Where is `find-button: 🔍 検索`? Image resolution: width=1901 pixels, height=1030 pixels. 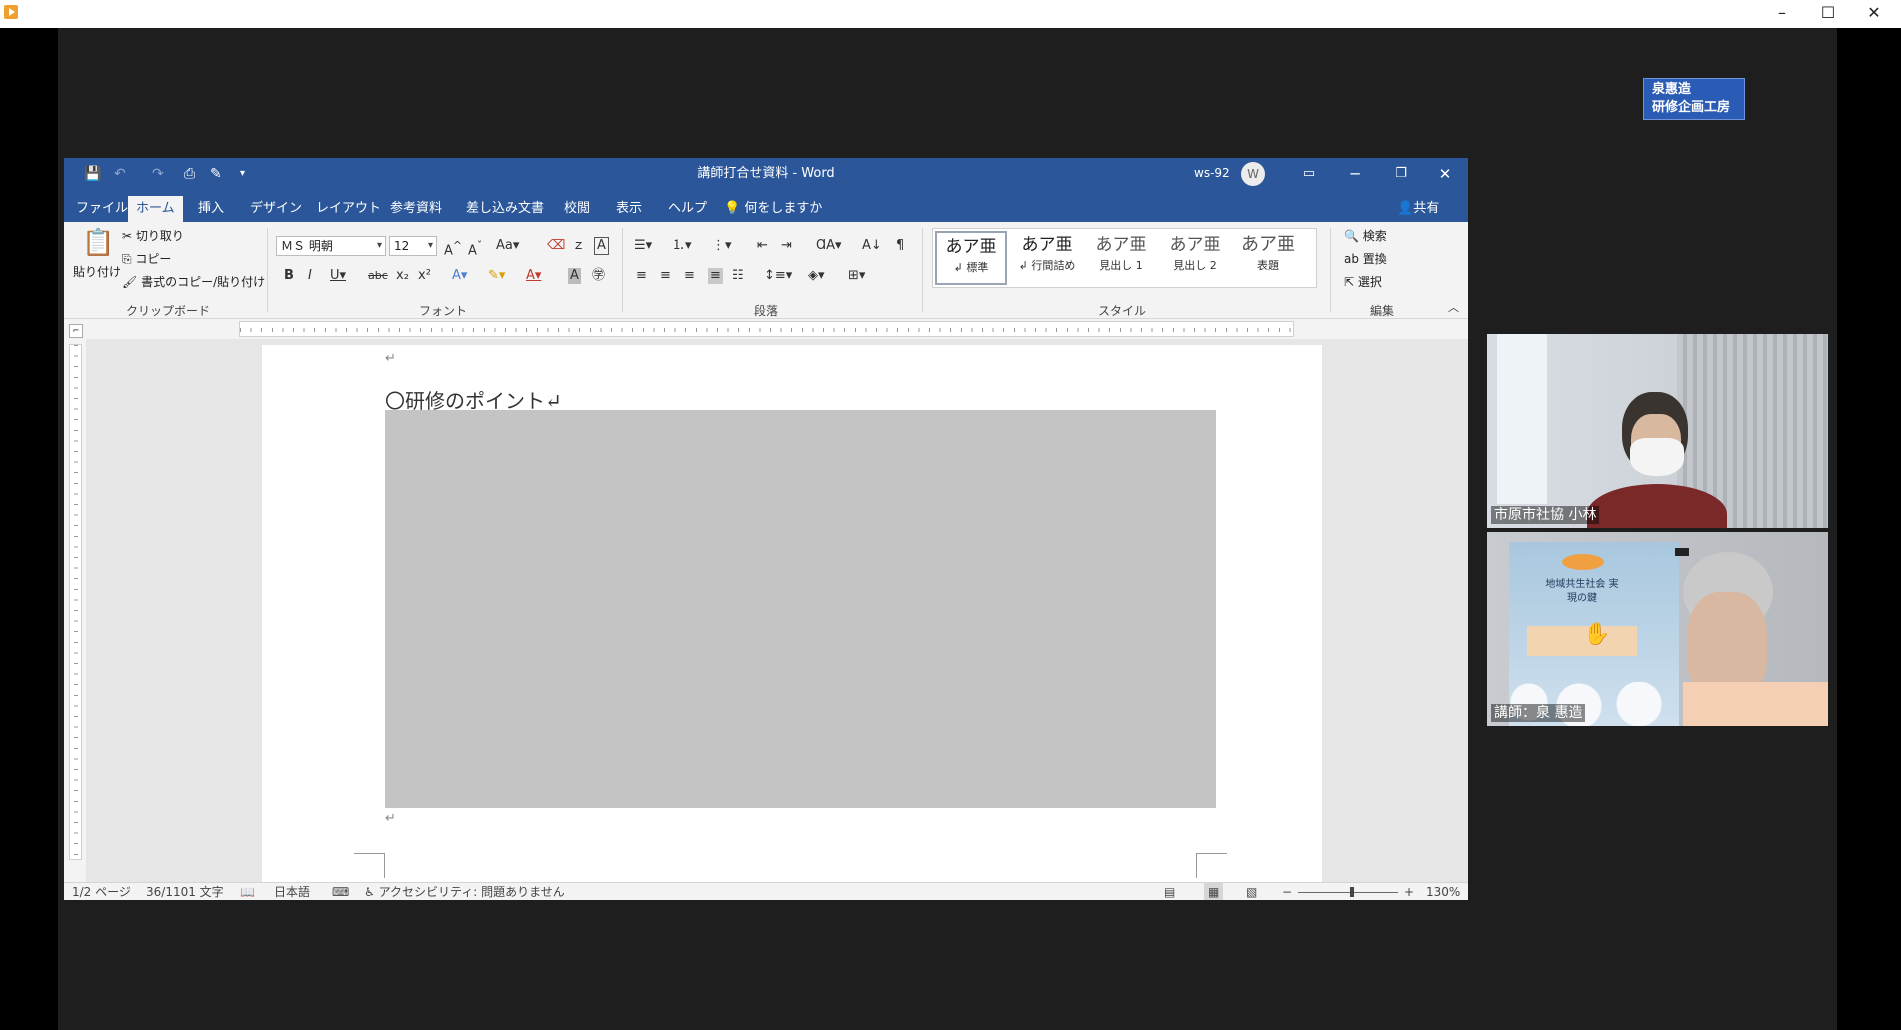 find-button: 🔍 検索 is located at coordinates (1365, 236).